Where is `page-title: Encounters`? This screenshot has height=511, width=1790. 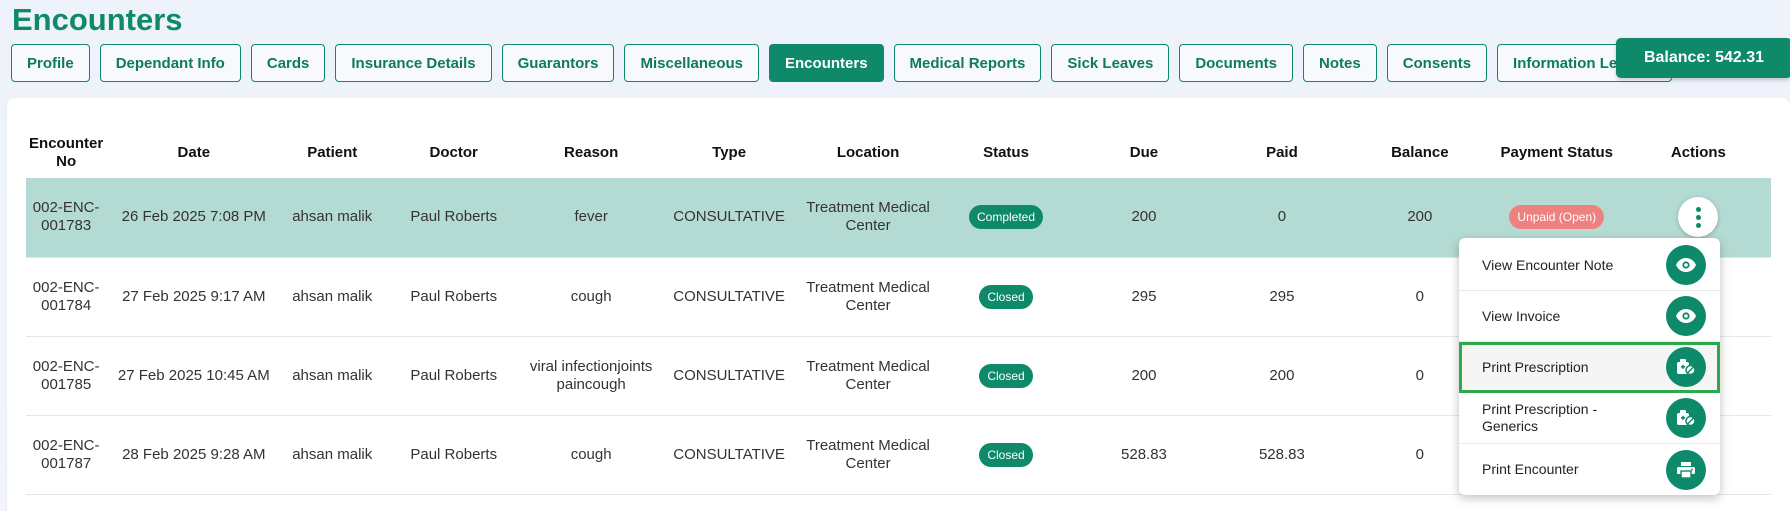 page-title: Encounters is located at coordinates (97, 19).